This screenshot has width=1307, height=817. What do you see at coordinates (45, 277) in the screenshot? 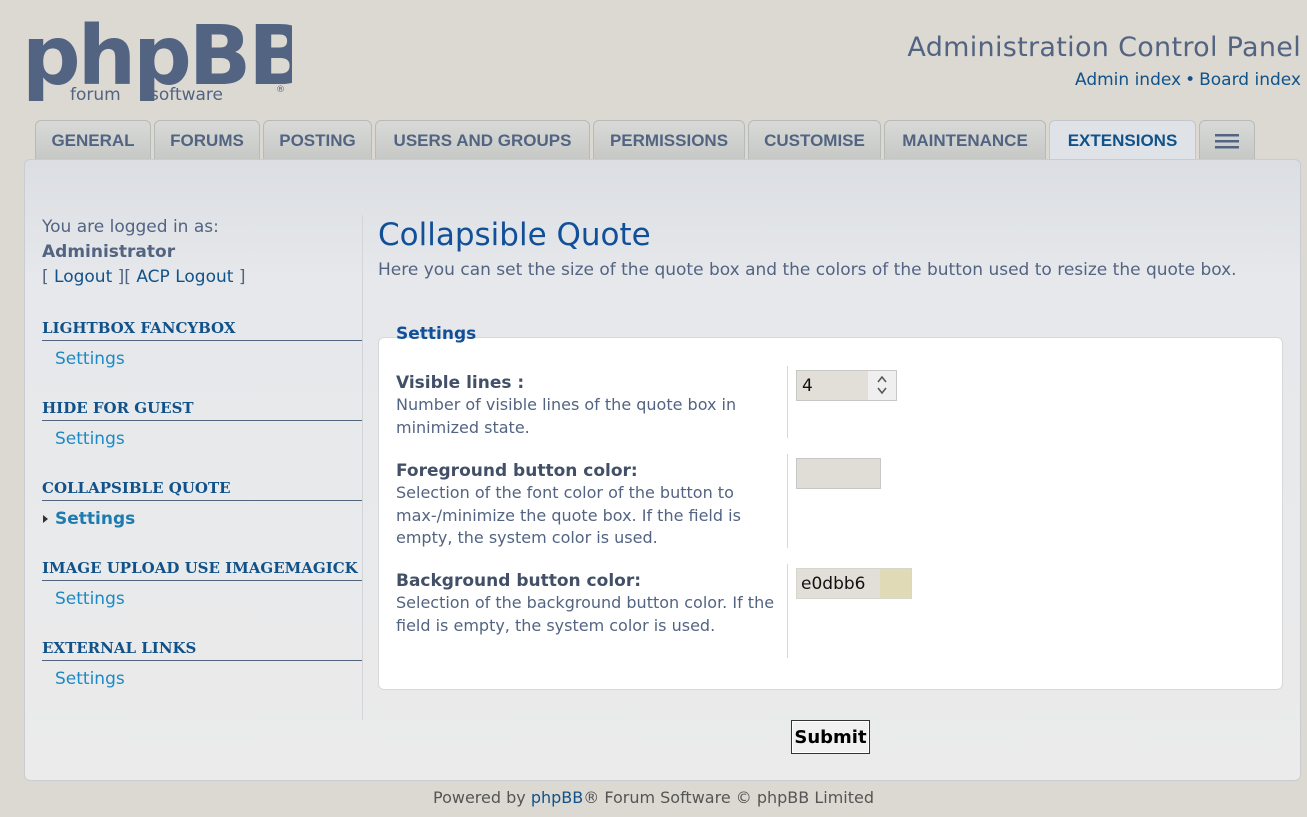
I see `bracket-open: [` at bounding box center [45, 277].